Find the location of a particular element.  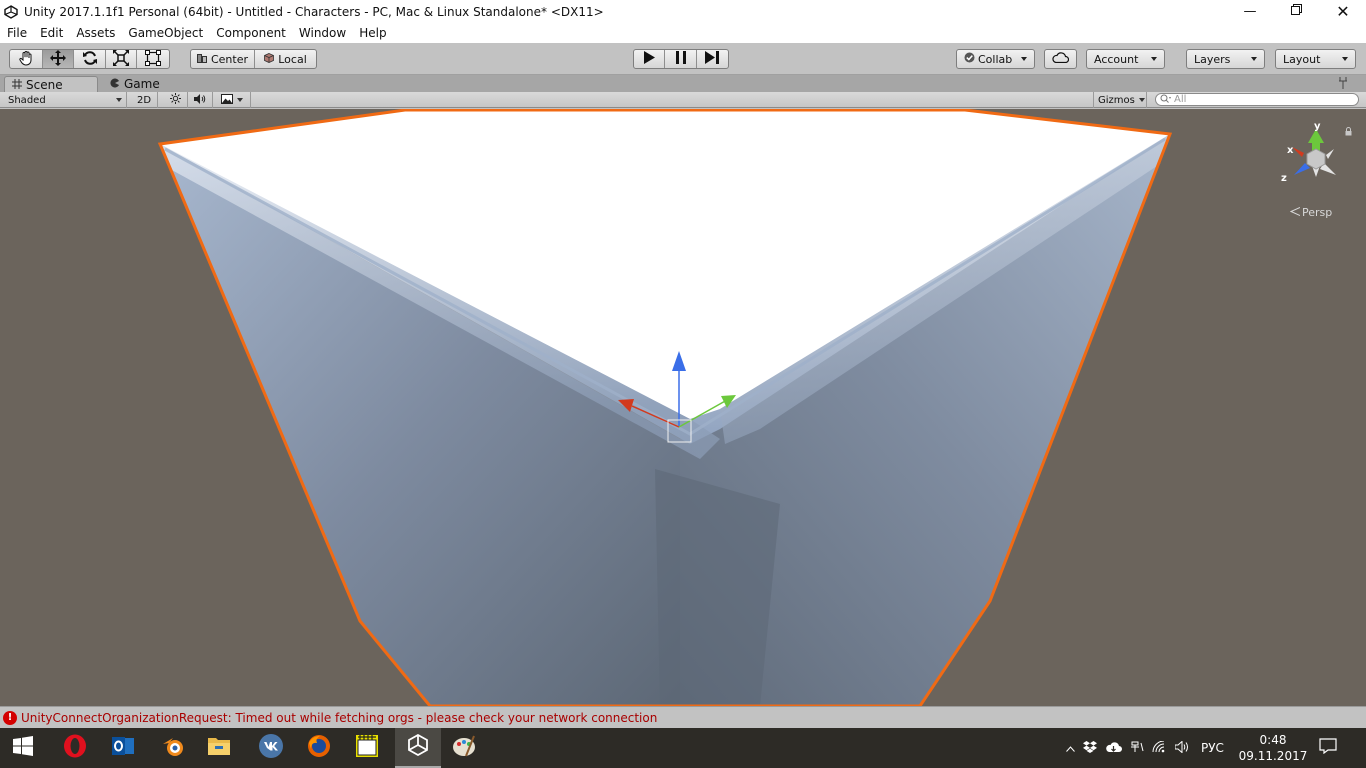

taskbar-blender is located at coordinates (173, 748).